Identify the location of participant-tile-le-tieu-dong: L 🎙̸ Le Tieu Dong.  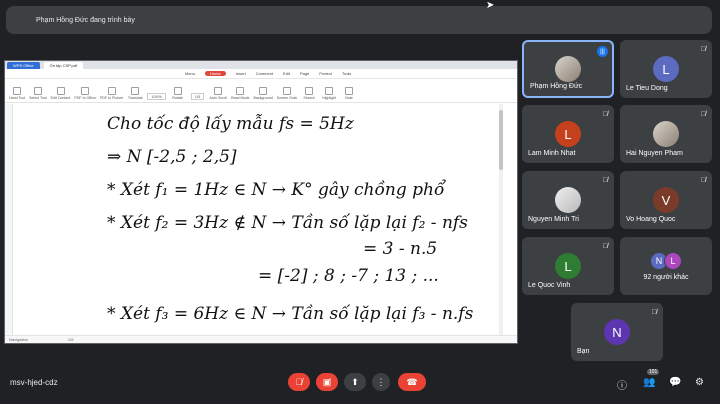
(666, 69).